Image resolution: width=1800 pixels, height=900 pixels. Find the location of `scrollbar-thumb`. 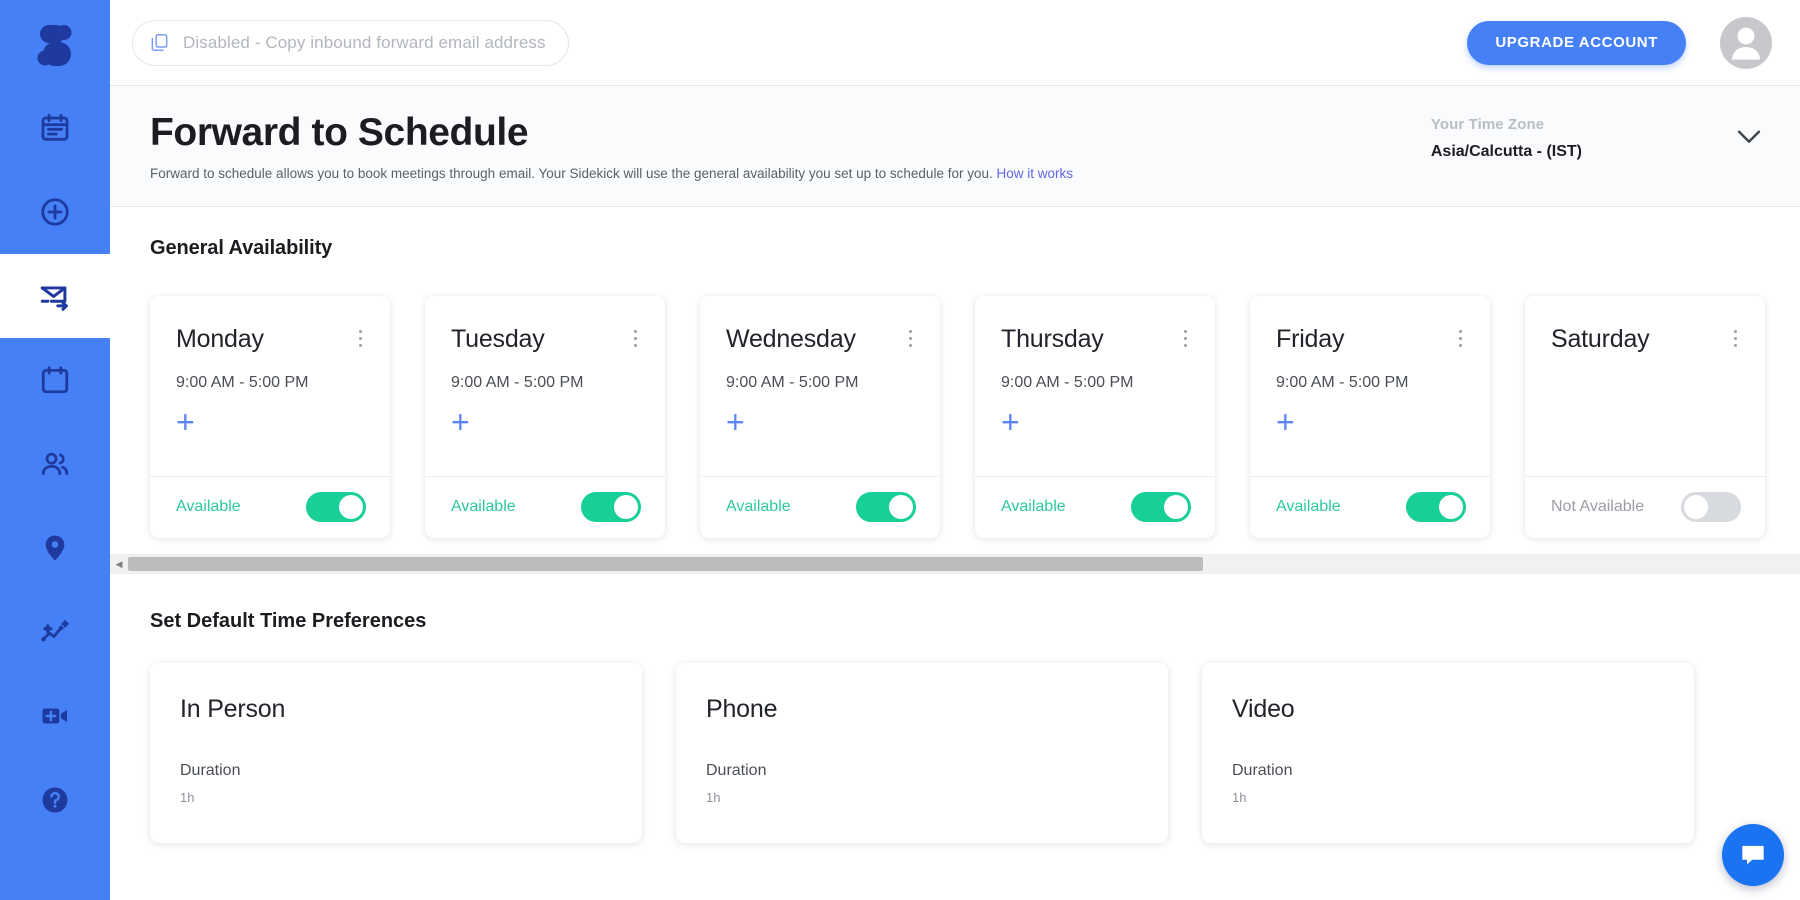

scrollbar-thumb is located at coordinates (665, 564).